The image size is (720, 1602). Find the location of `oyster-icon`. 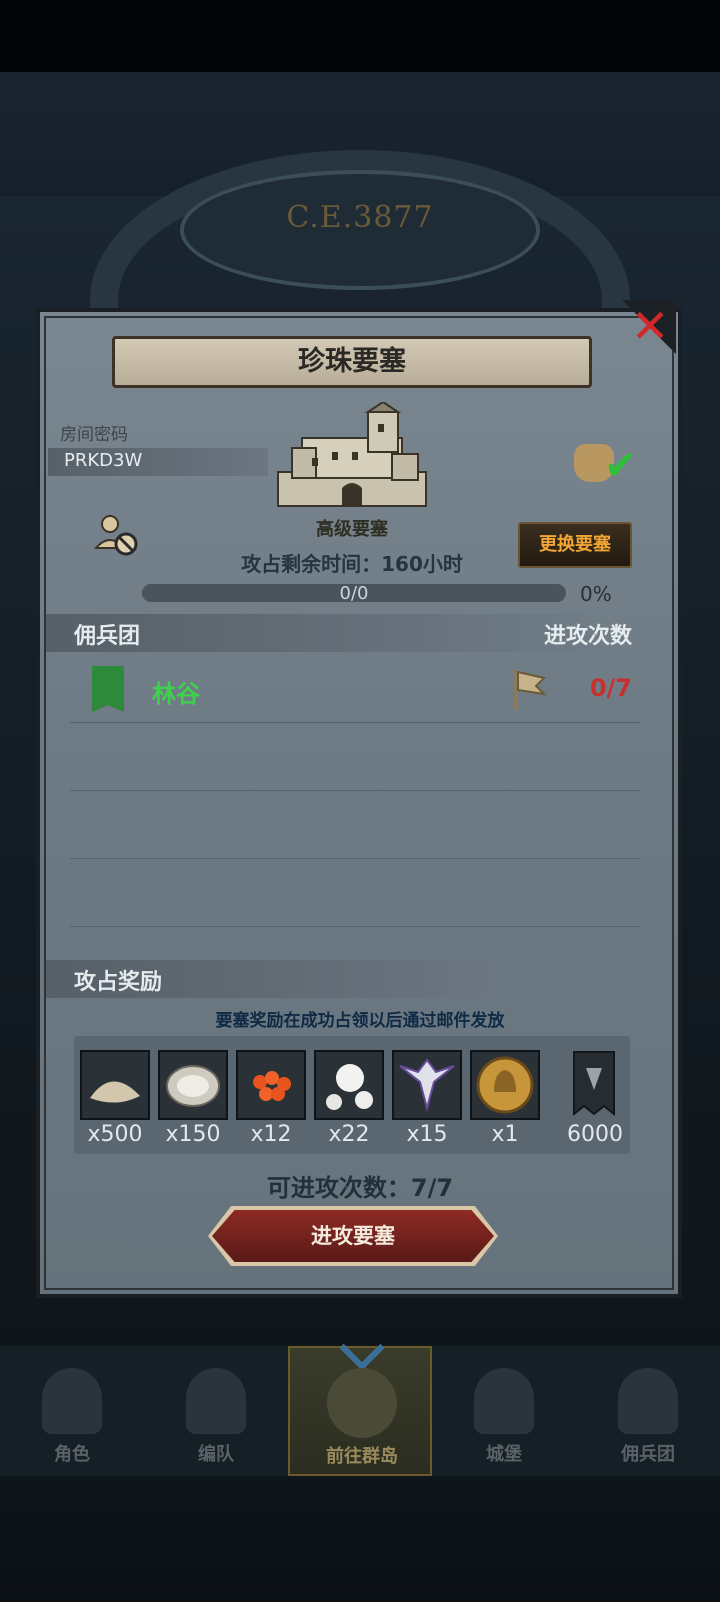

oyster-icon is located at coordinates (193, 1086).